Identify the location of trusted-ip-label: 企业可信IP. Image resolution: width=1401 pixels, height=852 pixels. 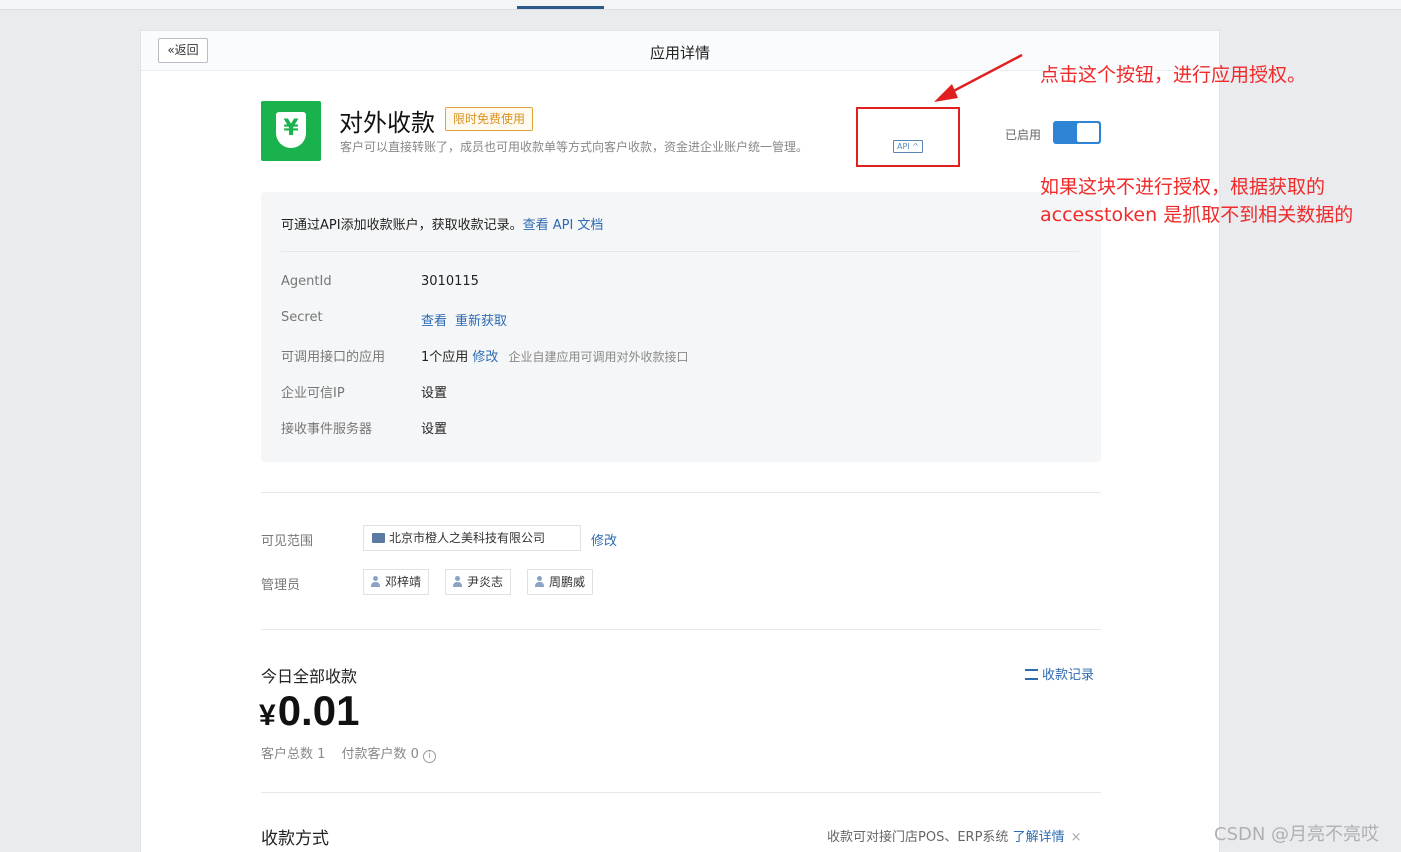
(313, 393).